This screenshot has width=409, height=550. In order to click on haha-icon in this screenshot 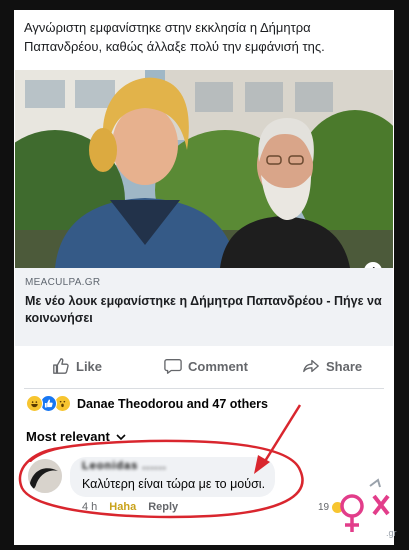, I will do `click(34, 403)`.